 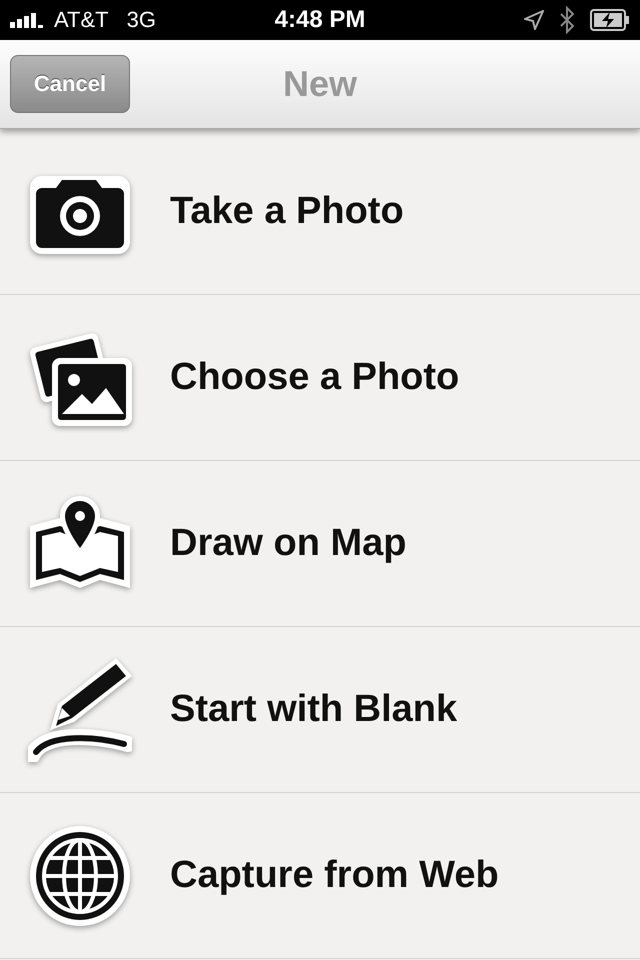 I want to click on row-label: Start with Blank, so click(x=314, y=709).